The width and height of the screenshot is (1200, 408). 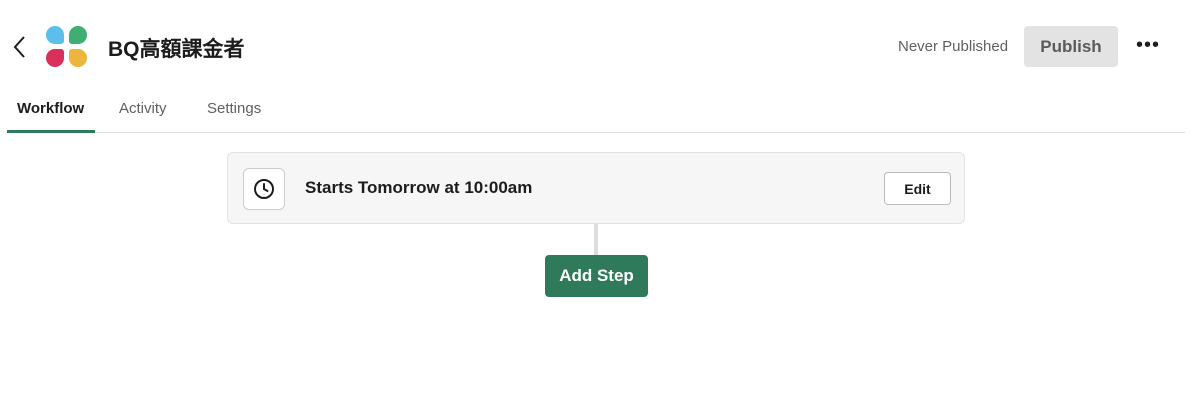 What do you see at coordinates (264, 189) in the screenshot?
I see `clock-icon` at bounding box center [264, 189].